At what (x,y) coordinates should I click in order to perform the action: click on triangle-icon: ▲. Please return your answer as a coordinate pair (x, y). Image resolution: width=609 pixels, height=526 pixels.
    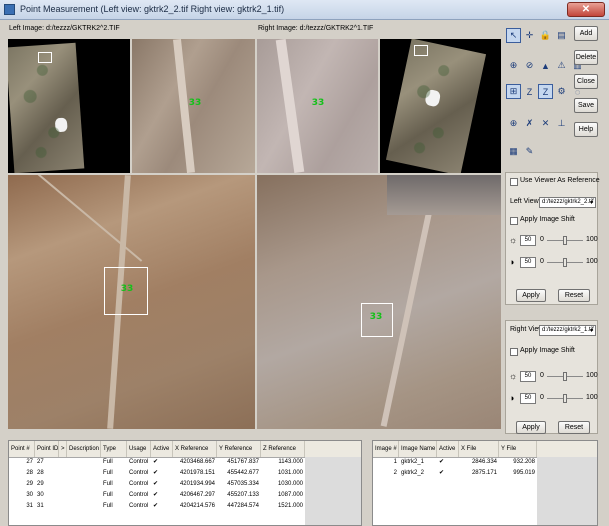
    Looking at the image, I should click on (545, 65).